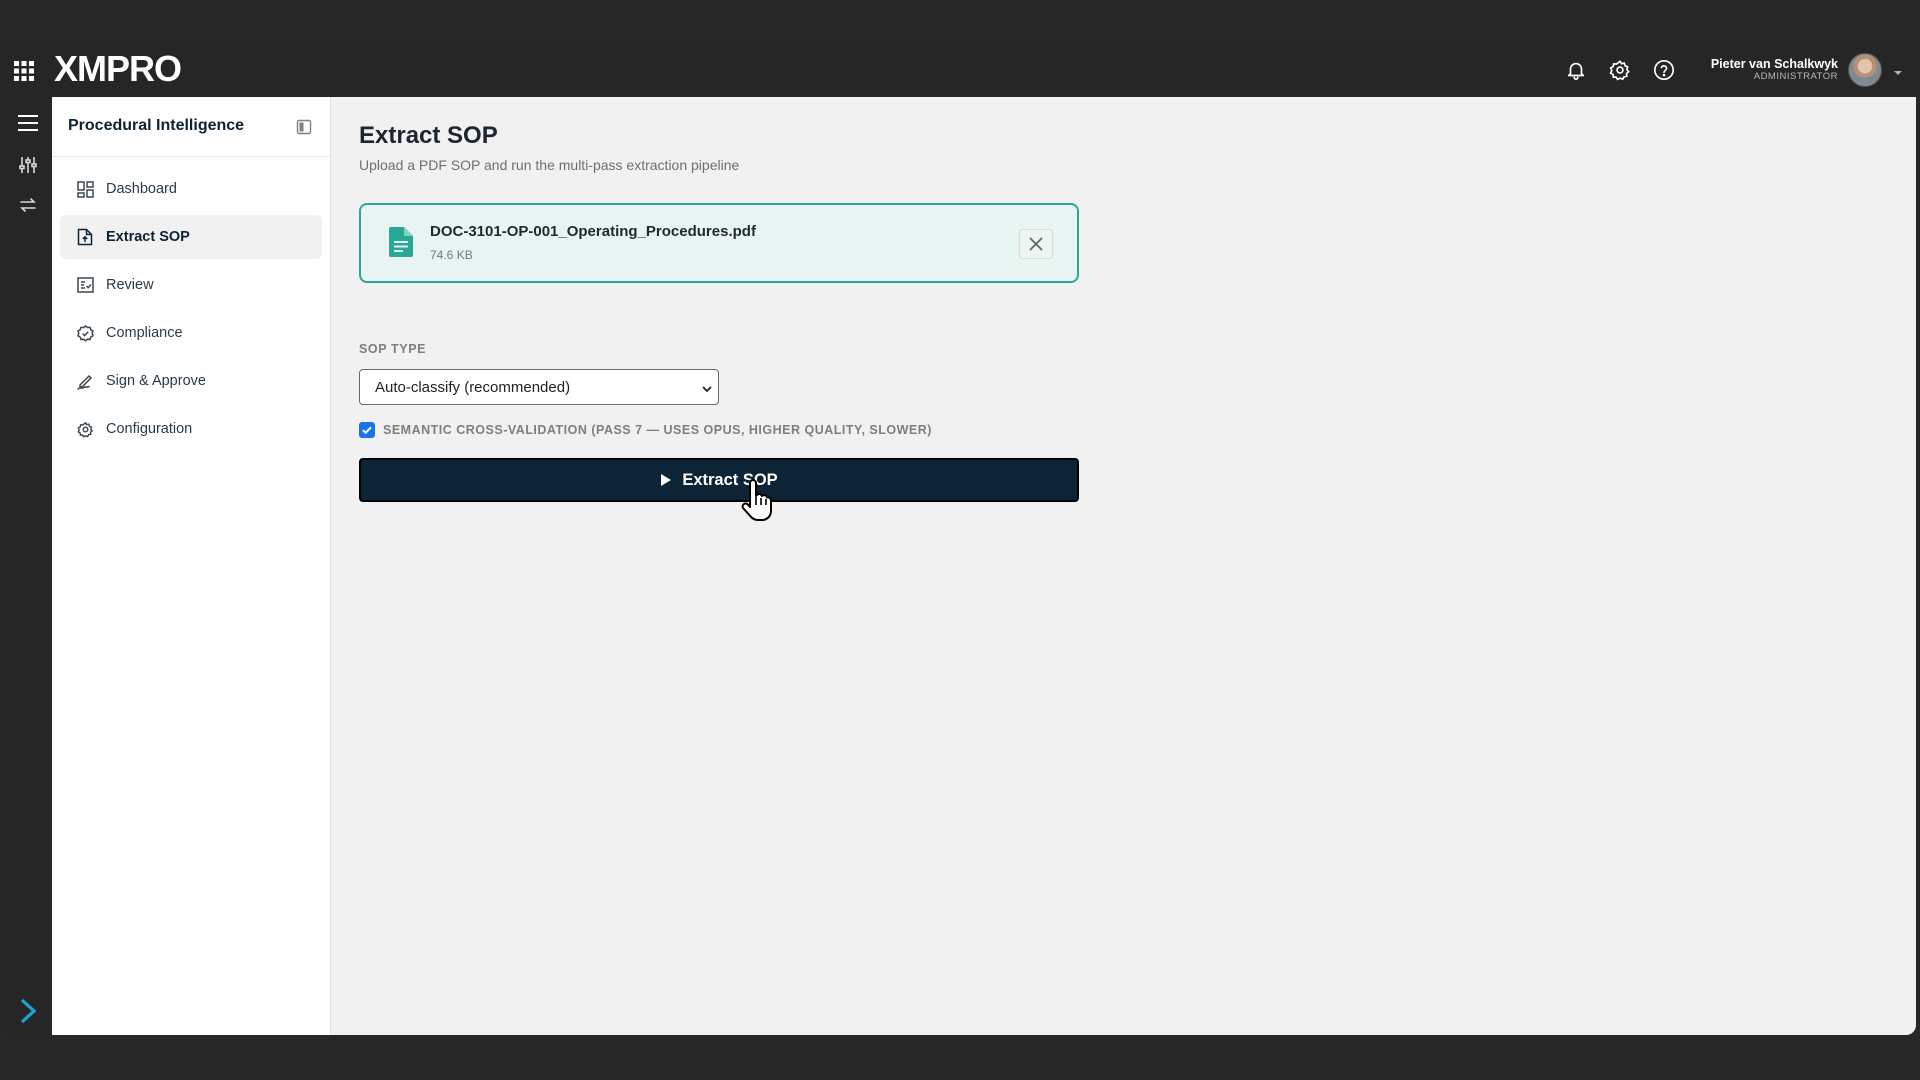 This screenshot has height=1080, width=1920. What do you see at coordinates (156, 125) in the screenshot?
I see `sidebar-title: Procedural Intelligence` at bounding box center [156, 125].